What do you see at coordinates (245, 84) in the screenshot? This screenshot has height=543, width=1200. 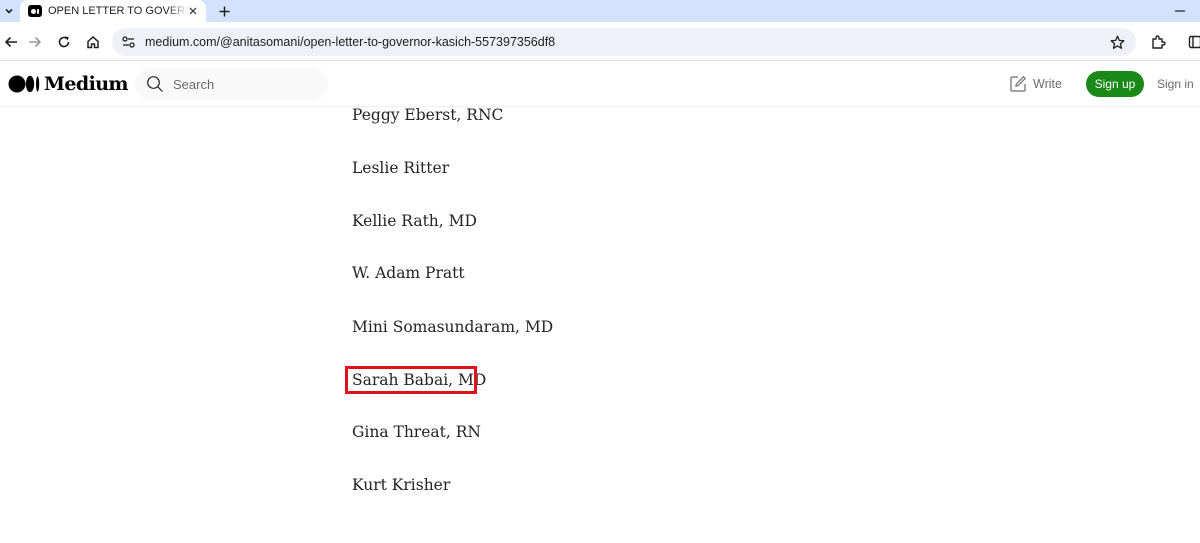 I see `search-input` at bounding box center [245, 84].